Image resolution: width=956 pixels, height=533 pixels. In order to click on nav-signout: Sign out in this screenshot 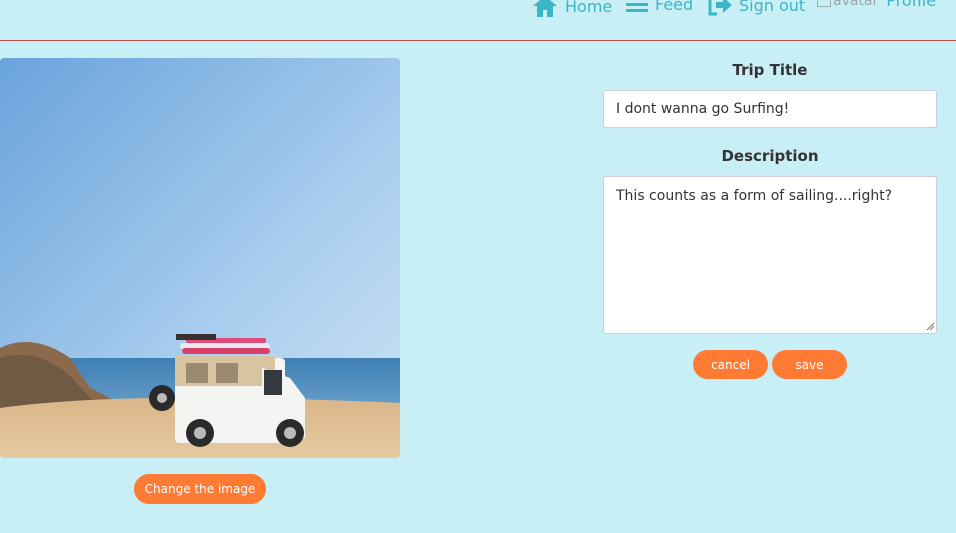, I will do `click(756, 8)`.